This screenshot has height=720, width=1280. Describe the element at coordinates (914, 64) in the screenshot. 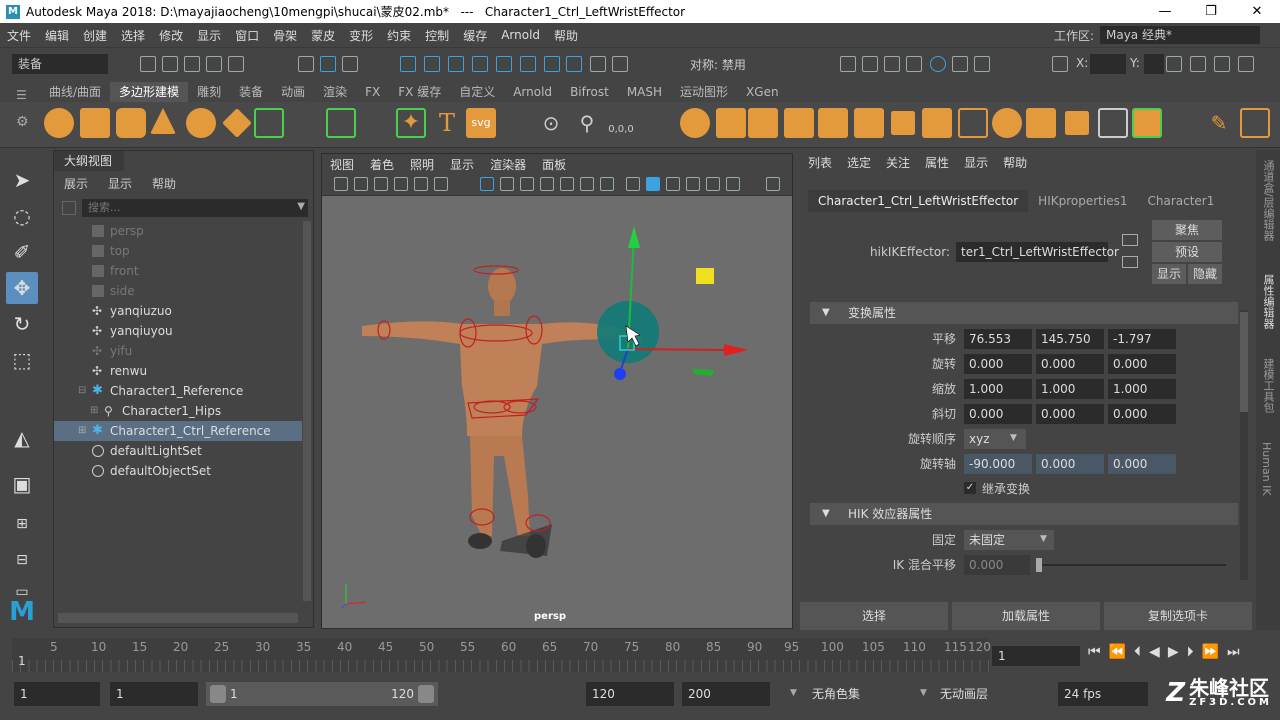

I see `hypershade-icon` at that location.